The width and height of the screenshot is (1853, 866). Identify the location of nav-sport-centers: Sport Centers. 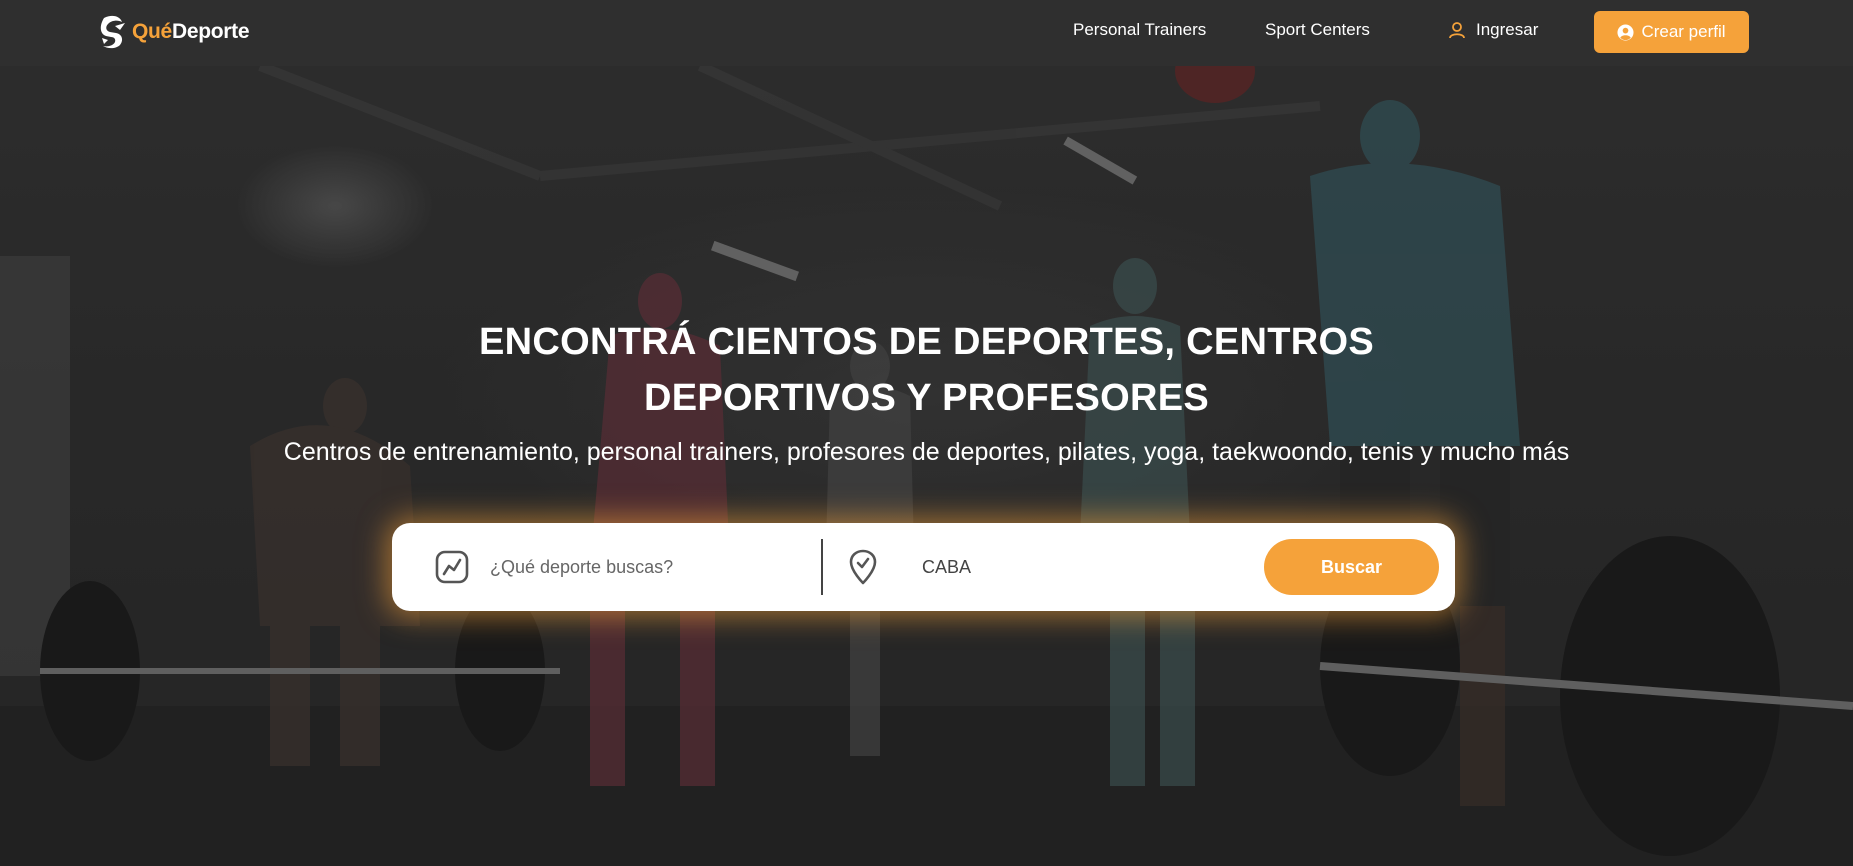
(1317, 30).